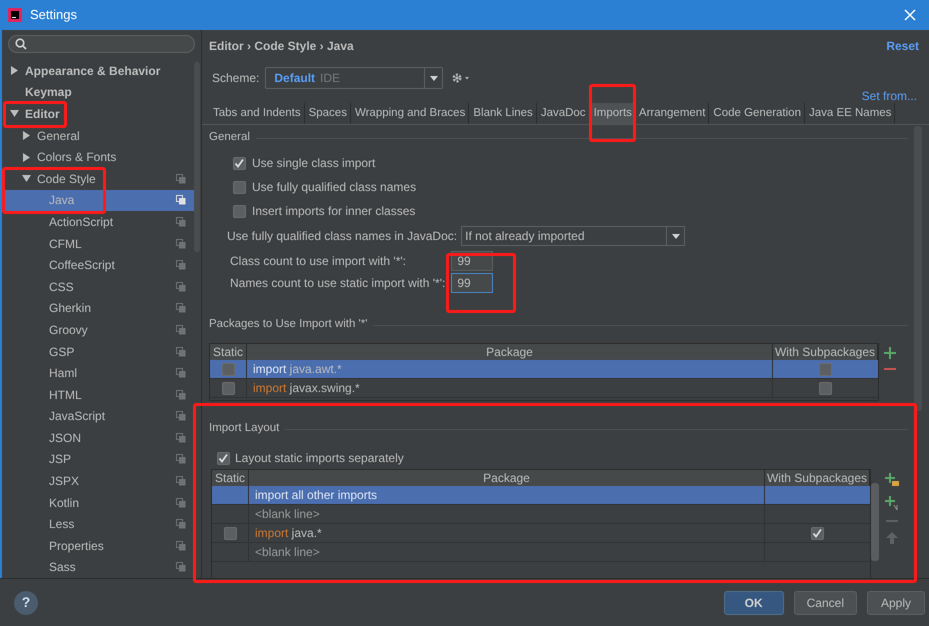 The width and height of the screenshot is (929, 626). What do you see at coordinates (342, 236) in the screenshot?
I see `field-label: Use fully qualified class names in JavaDoc:` at bounding box center [342, 236].